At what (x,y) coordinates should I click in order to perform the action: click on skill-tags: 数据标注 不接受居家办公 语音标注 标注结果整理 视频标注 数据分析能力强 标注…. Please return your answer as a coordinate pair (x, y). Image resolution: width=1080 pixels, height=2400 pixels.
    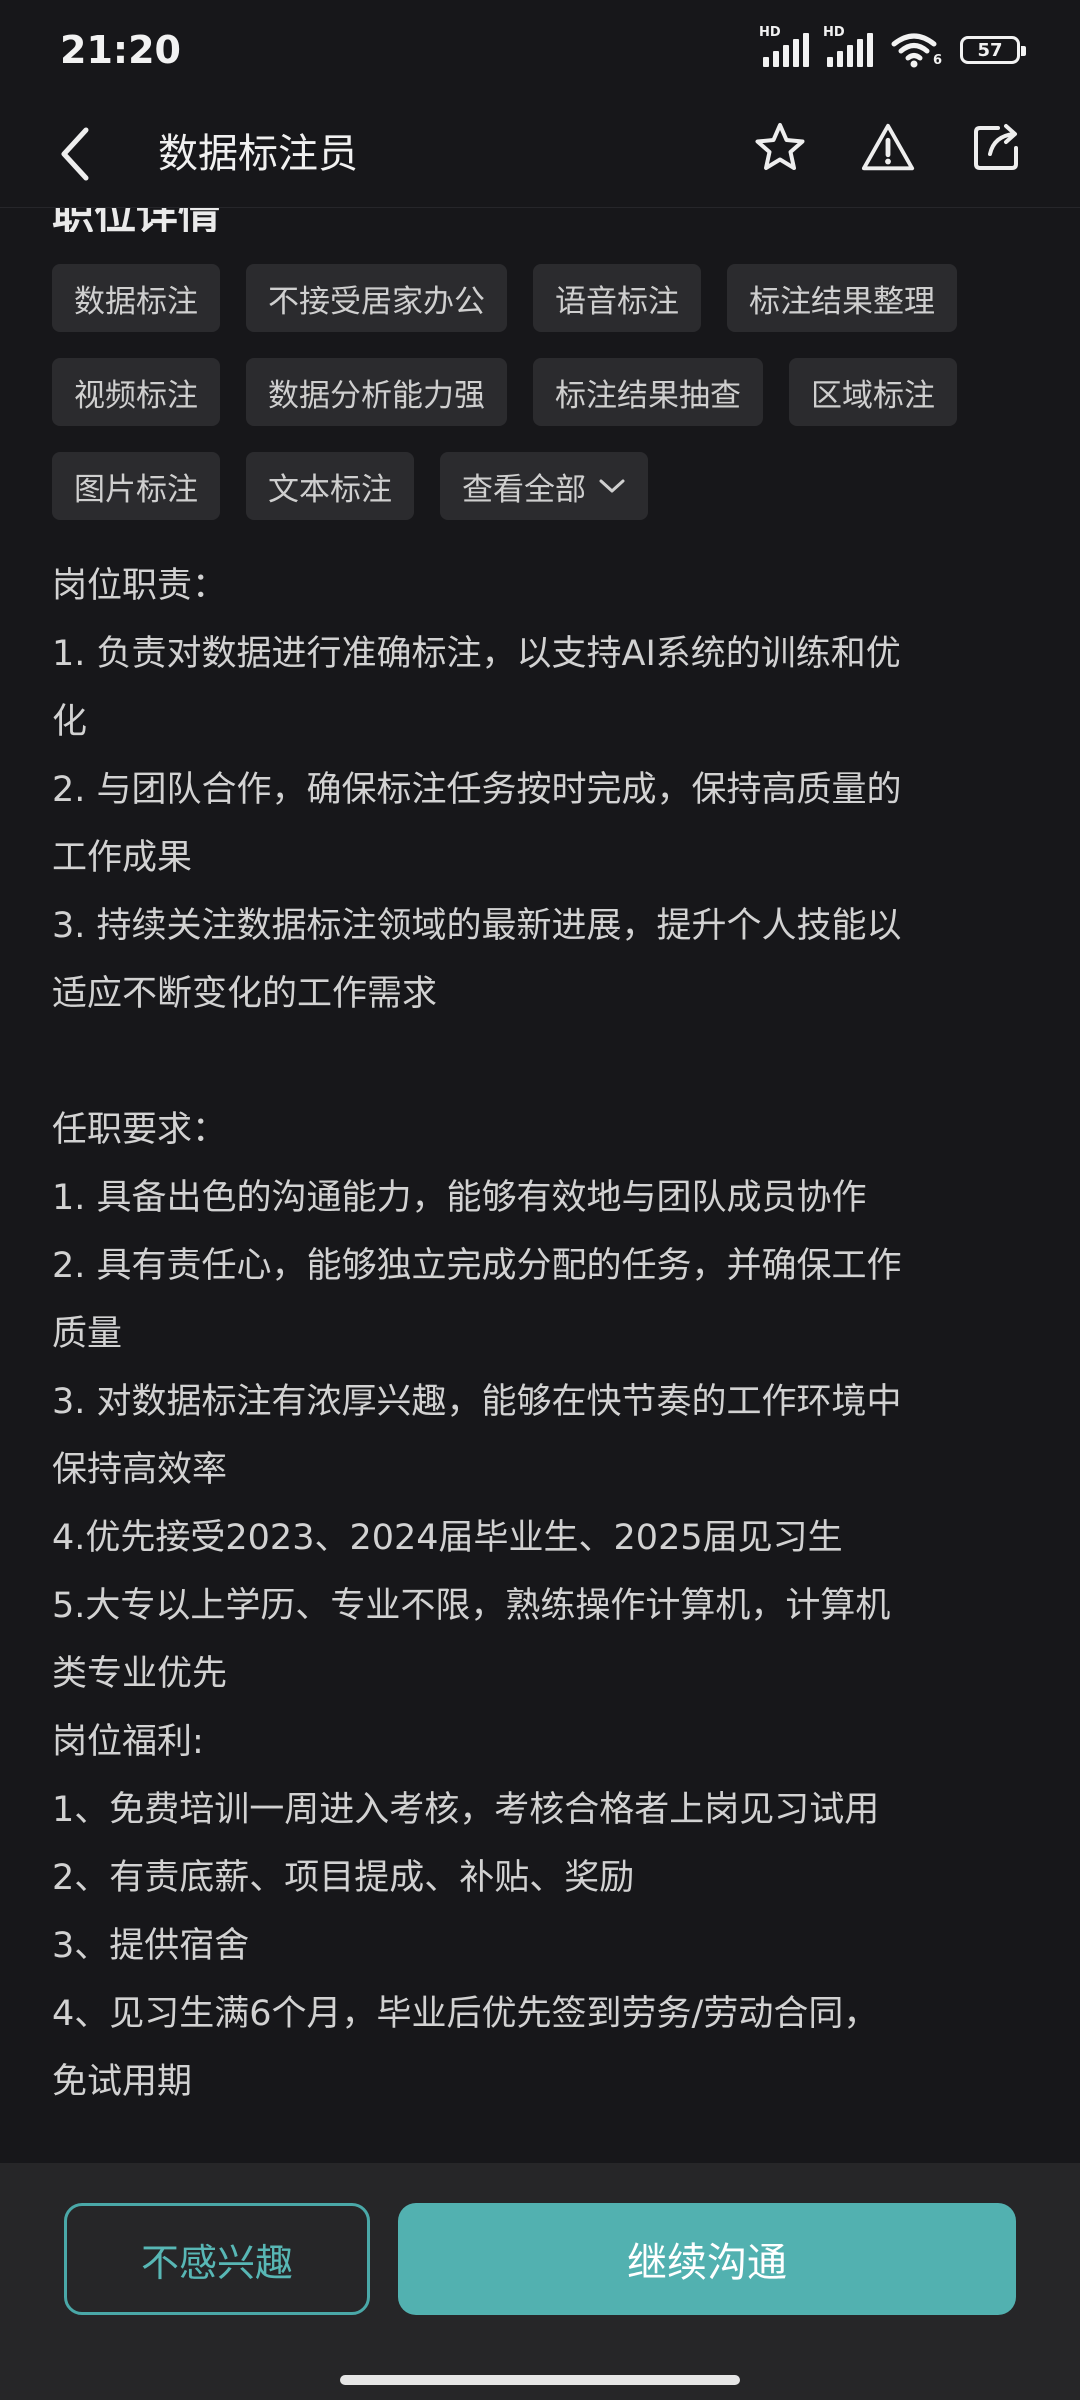
    Looking at the image, I should click on (542, 405).